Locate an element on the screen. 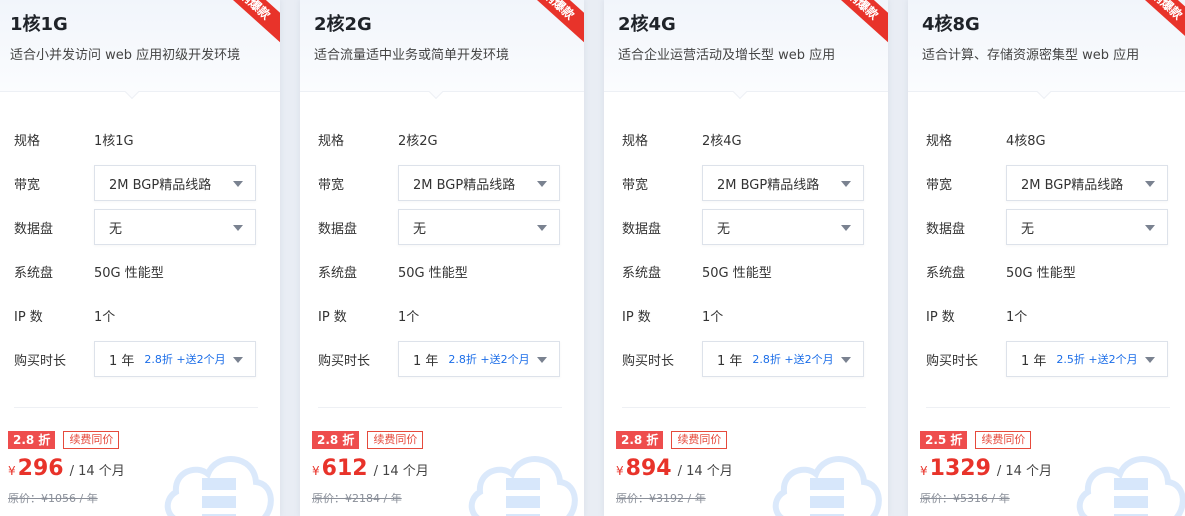 This screenshot has width=1185, height=516. price-value: 296 is located at coordinates (40, 468).